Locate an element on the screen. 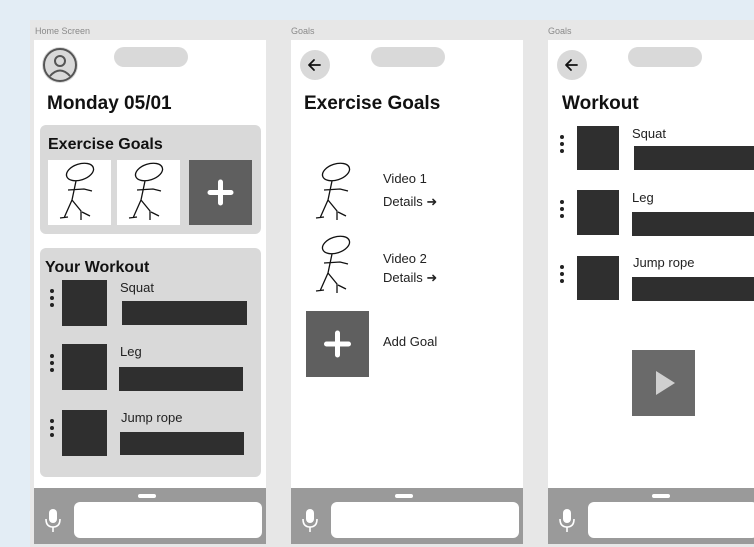 Image resolution: width=754 pixels, height=547 pixels. user-avatar-icon is located at coordinates (60, 65).